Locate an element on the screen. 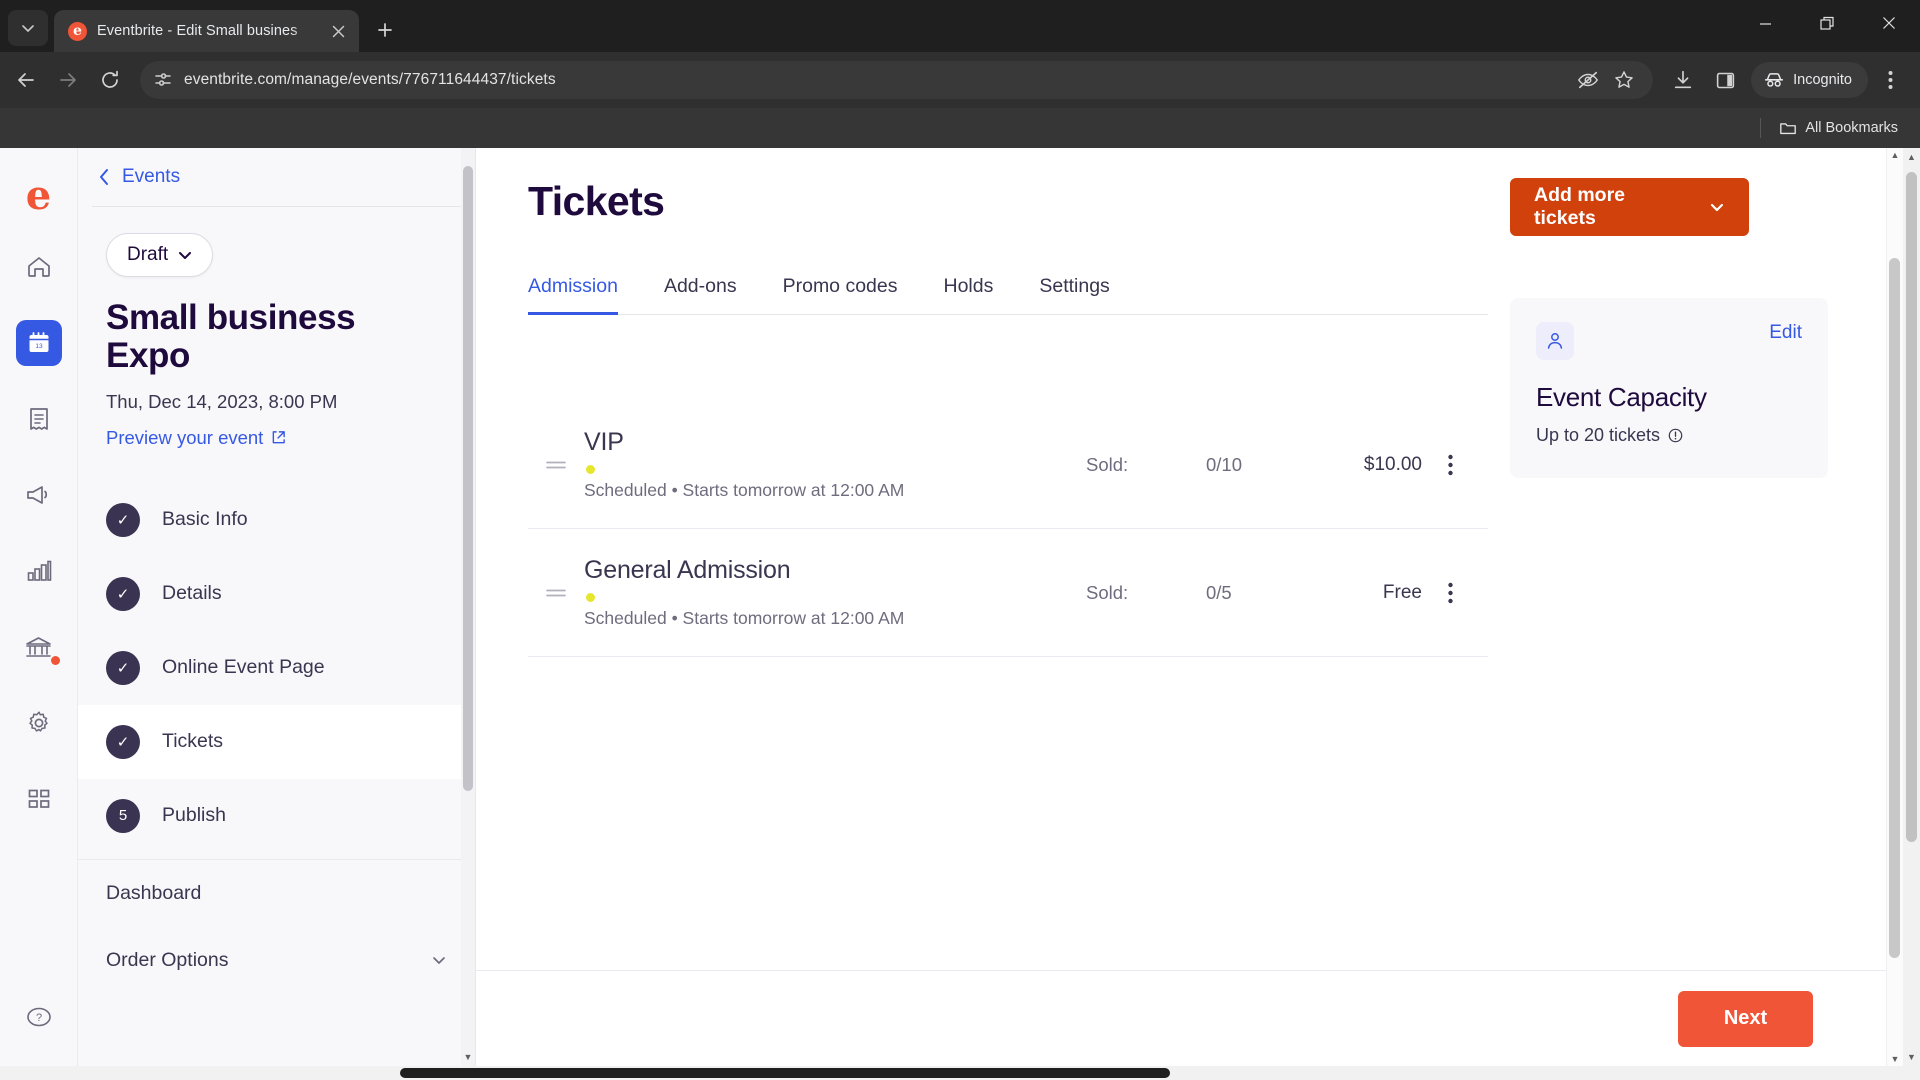 The width and height of the screenshot is (1920, 1080). gear-icon is located at coordinates (38, 721).